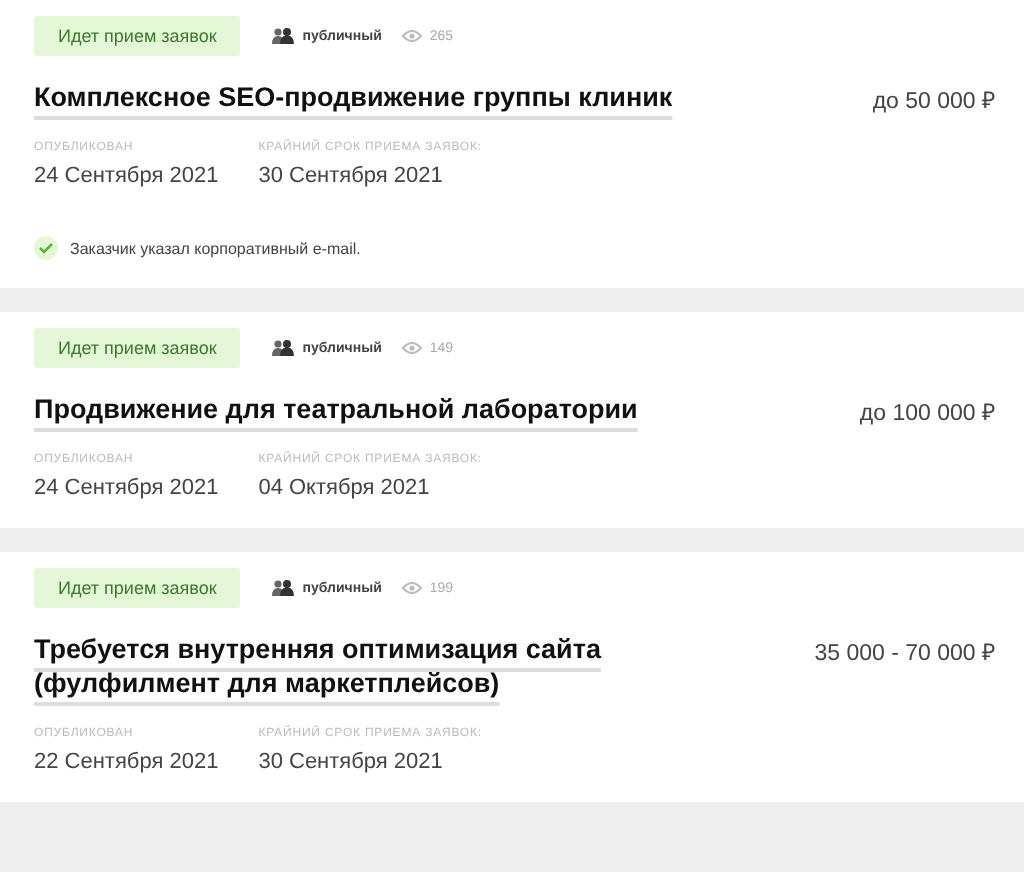  What do you see at coordinates (927, 413) in the screenshot?
I see `order-price: до 100 000 ₽` at bounding box center [927, 413].